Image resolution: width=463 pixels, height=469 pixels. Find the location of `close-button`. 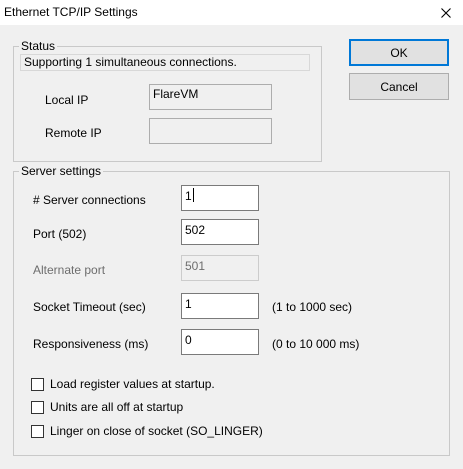

close-button is located at coordinates (445, 12).